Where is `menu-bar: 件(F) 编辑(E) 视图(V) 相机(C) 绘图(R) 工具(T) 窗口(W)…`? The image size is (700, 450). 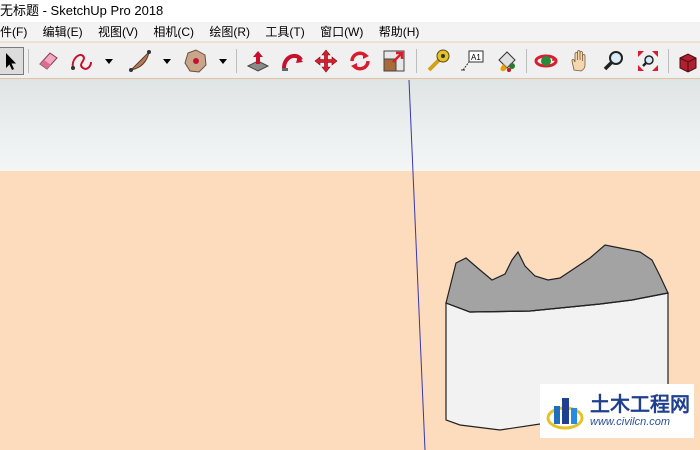 menu-bar: 件(F) 编辑(E) 视图(V) 相机(C) 绘图(R) 工具(T) 窗口(W)… is located at coordinates (350, 32).